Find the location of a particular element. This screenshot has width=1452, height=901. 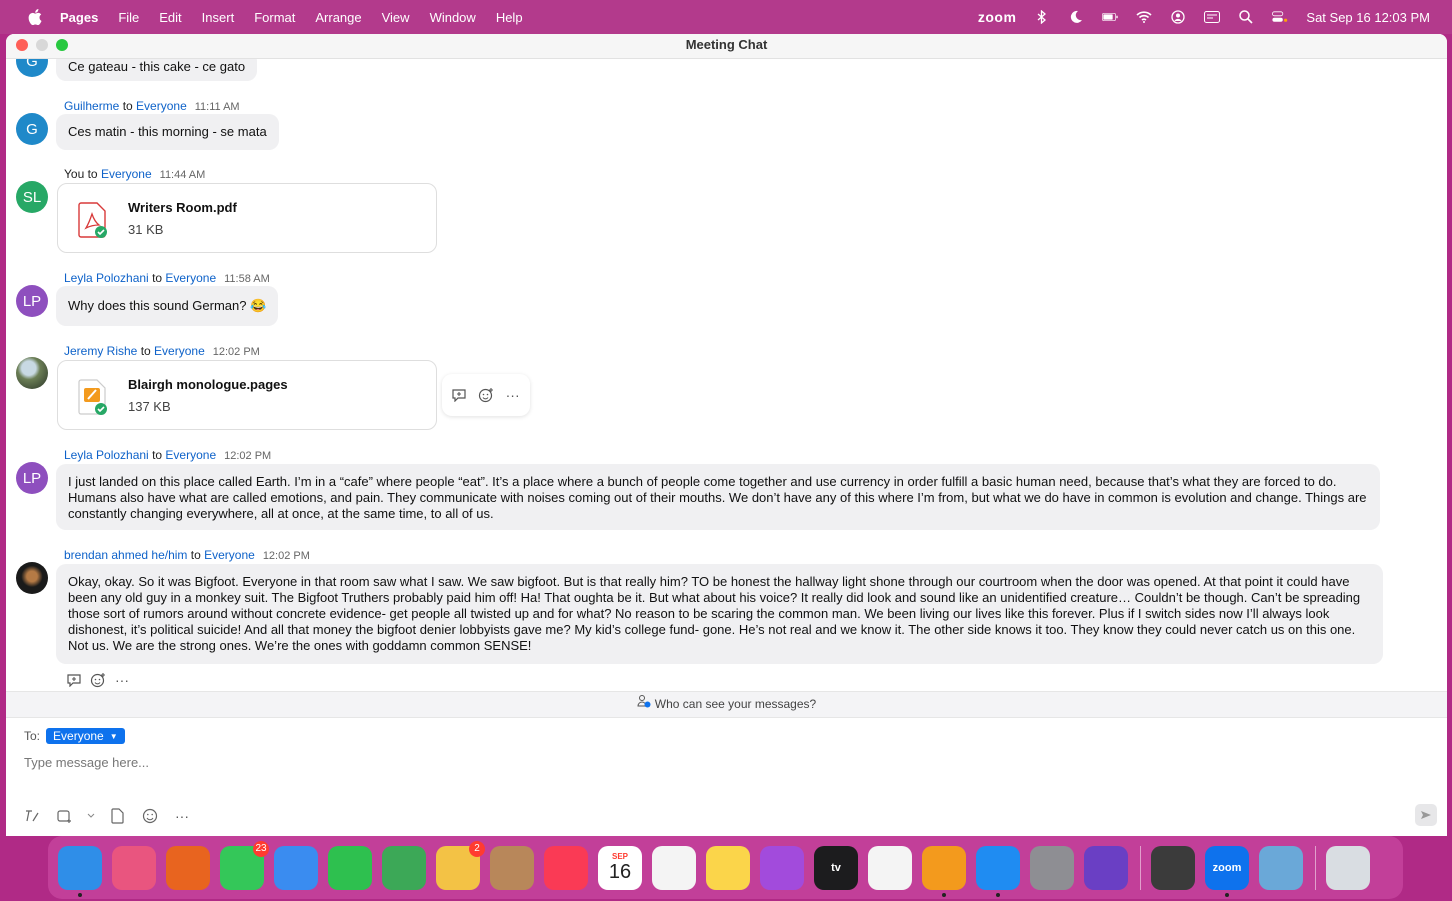

file-attachment: Writers Room.pdf 31 KB is located at coordinates (247, 218).